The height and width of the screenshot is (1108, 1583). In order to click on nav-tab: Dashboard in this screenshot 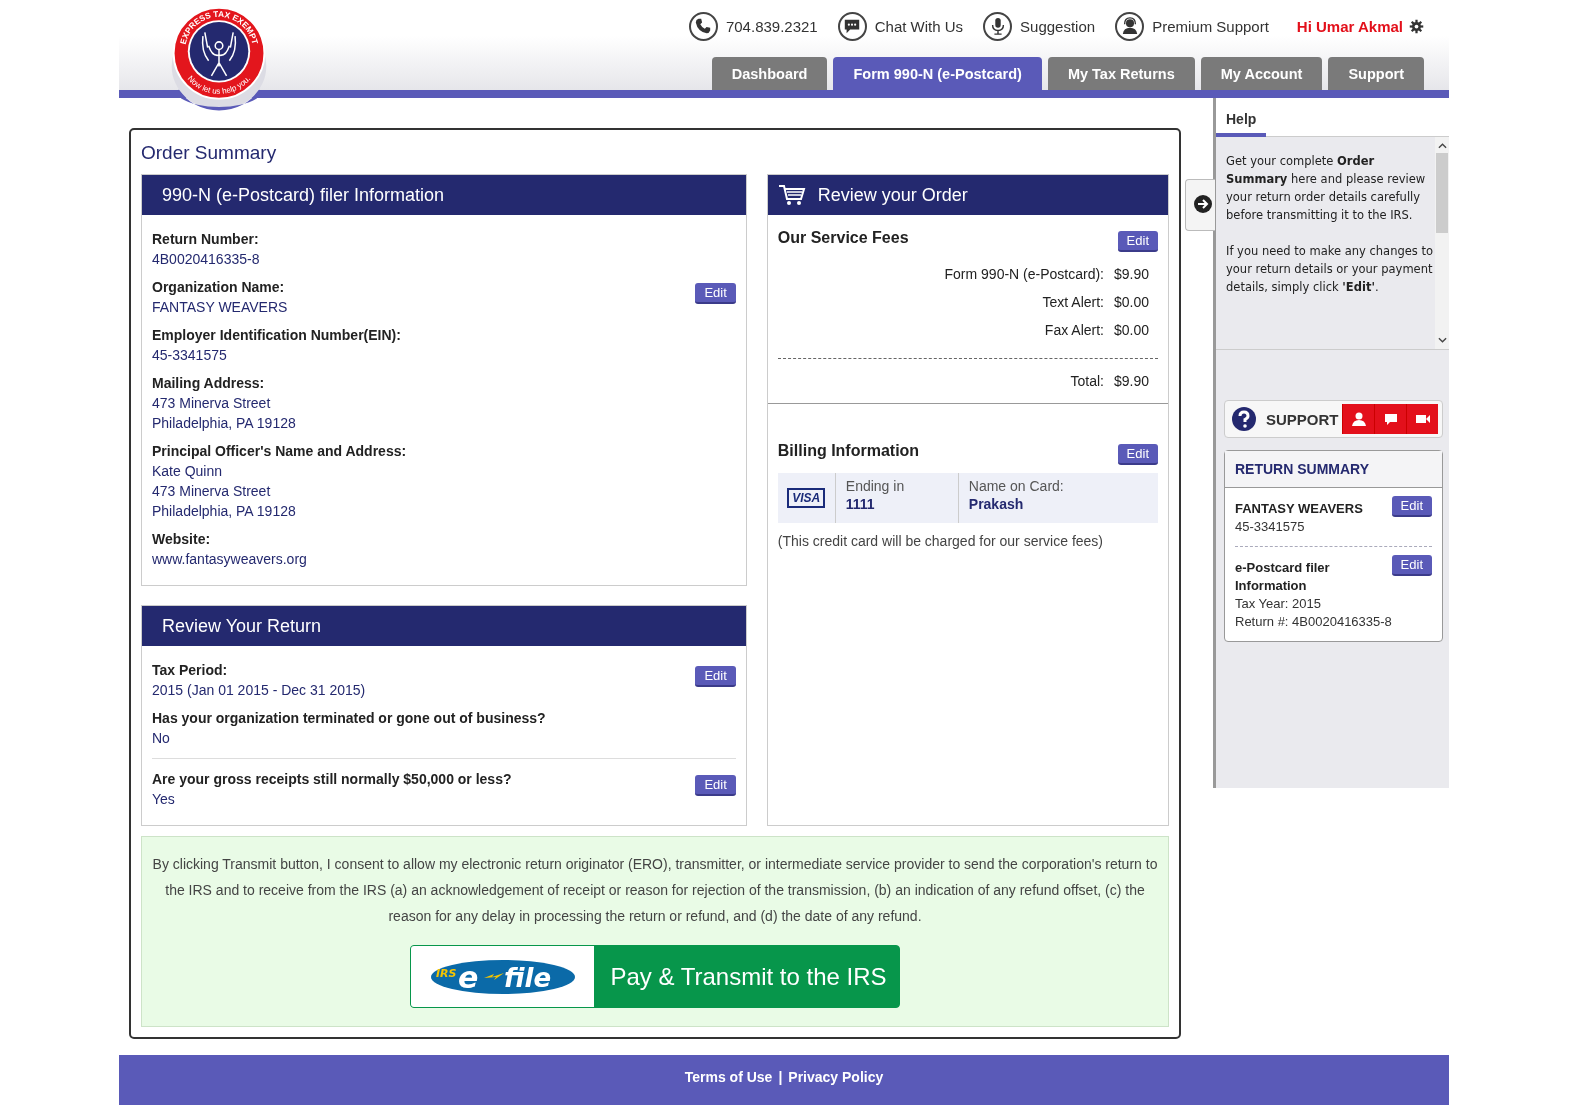, I will do `click(769, 73)`.